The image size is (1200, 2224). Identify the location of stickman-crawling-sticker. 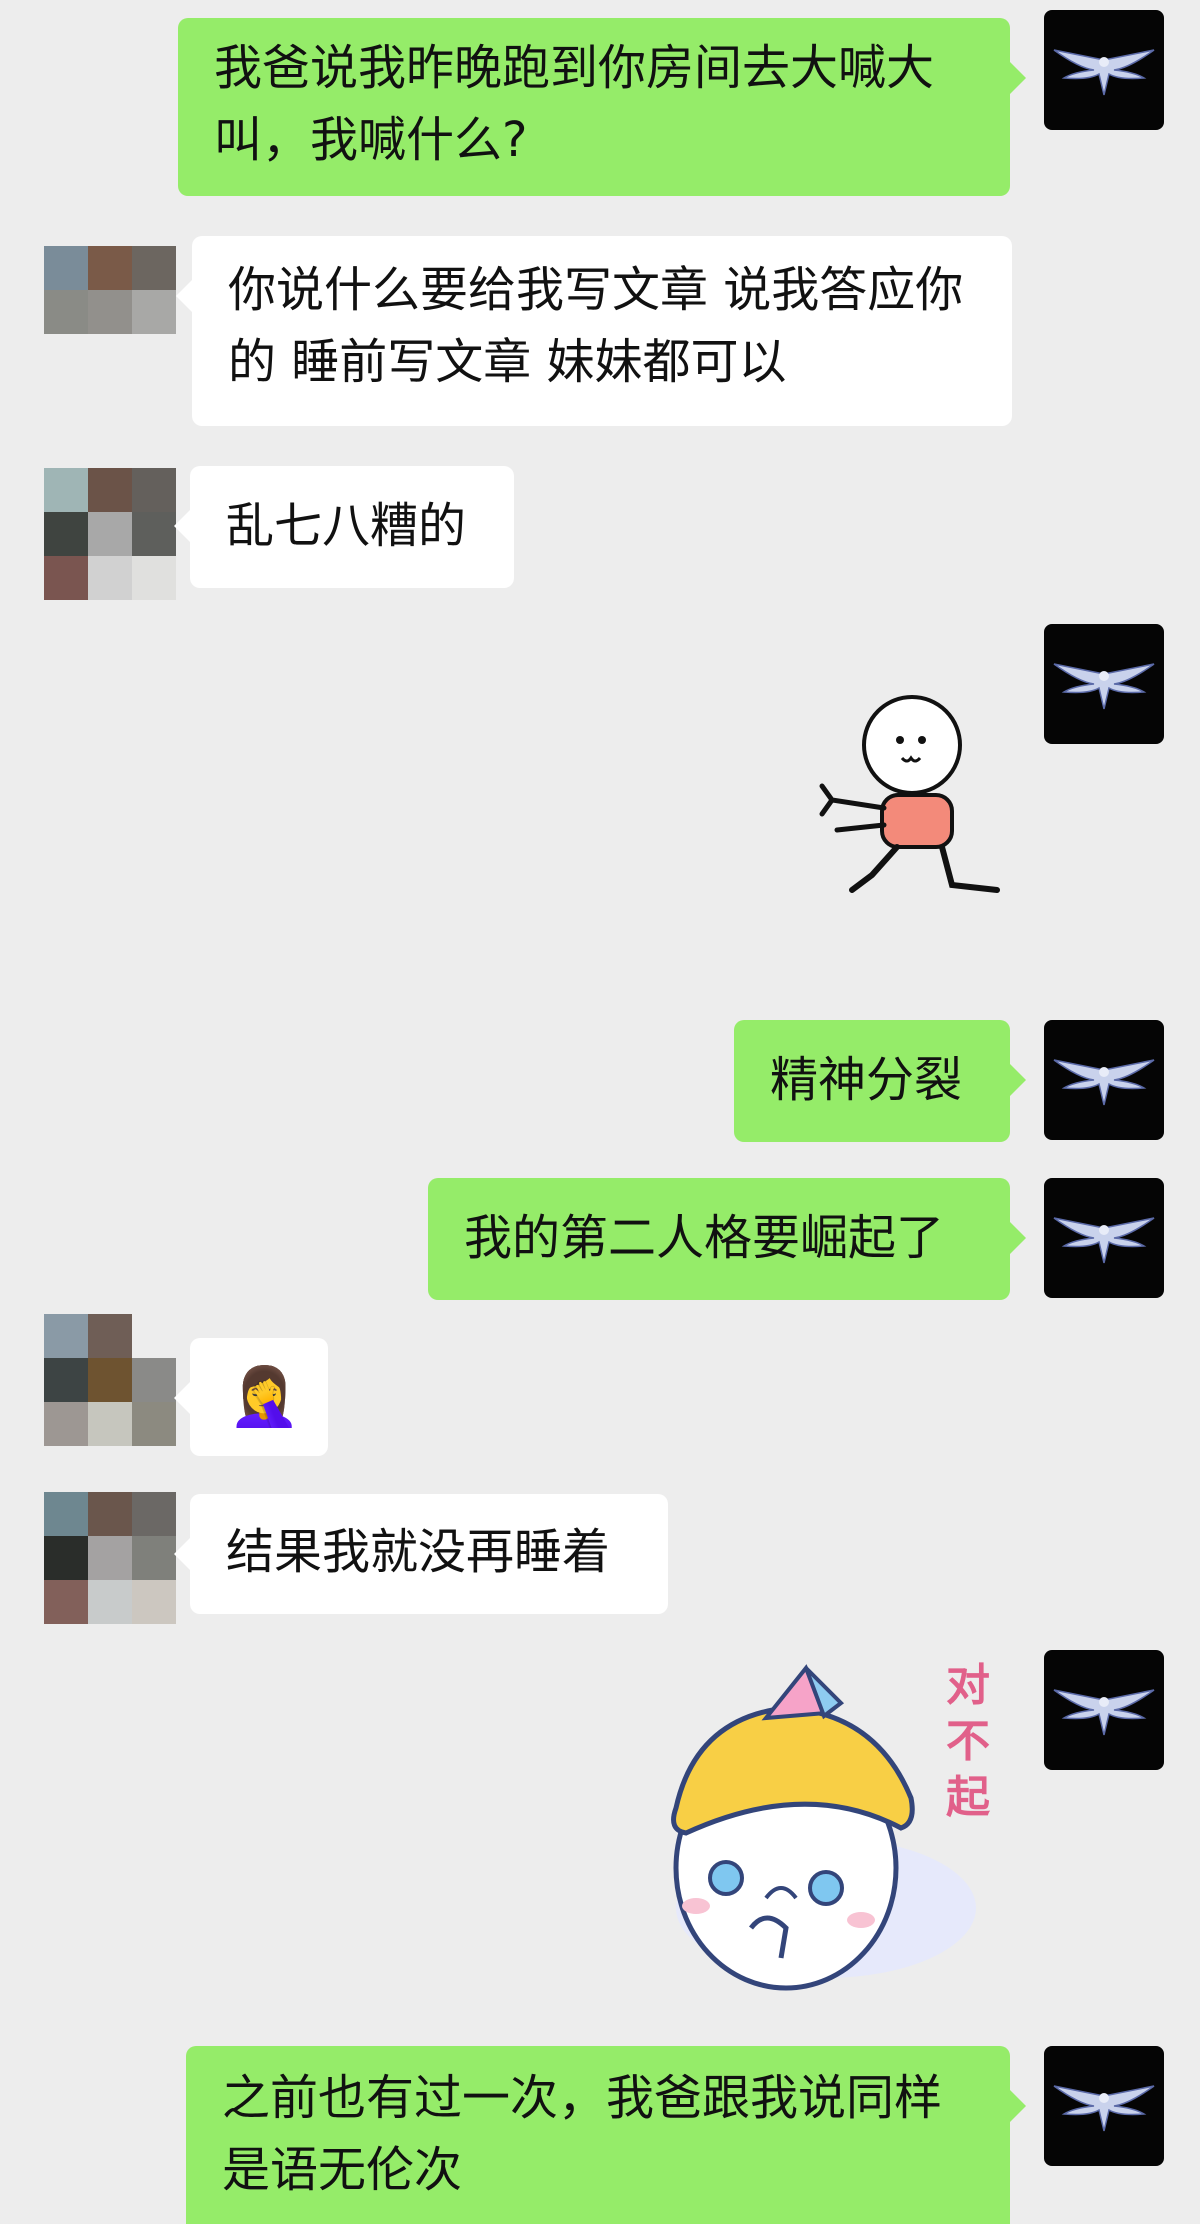
(912, 805).